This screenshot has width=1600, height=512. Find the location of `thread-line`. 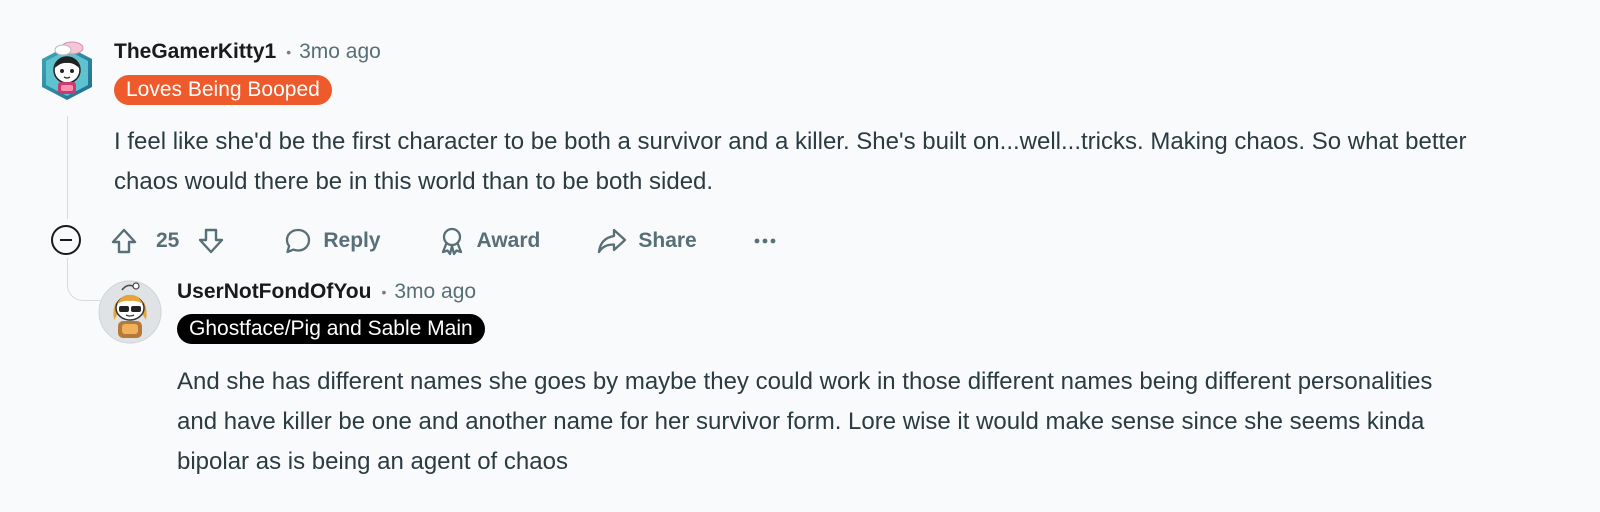

thread-line is located at coordinates (67, 167).